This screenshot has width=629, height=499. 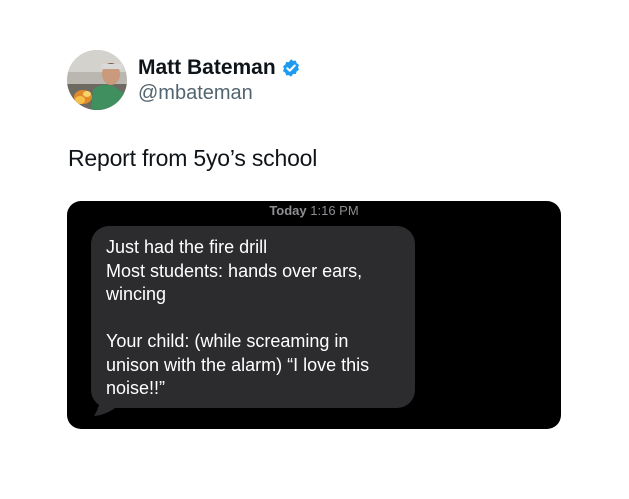 I want to click on next-message-timestamp-cropped, so click(x=314, y=426).